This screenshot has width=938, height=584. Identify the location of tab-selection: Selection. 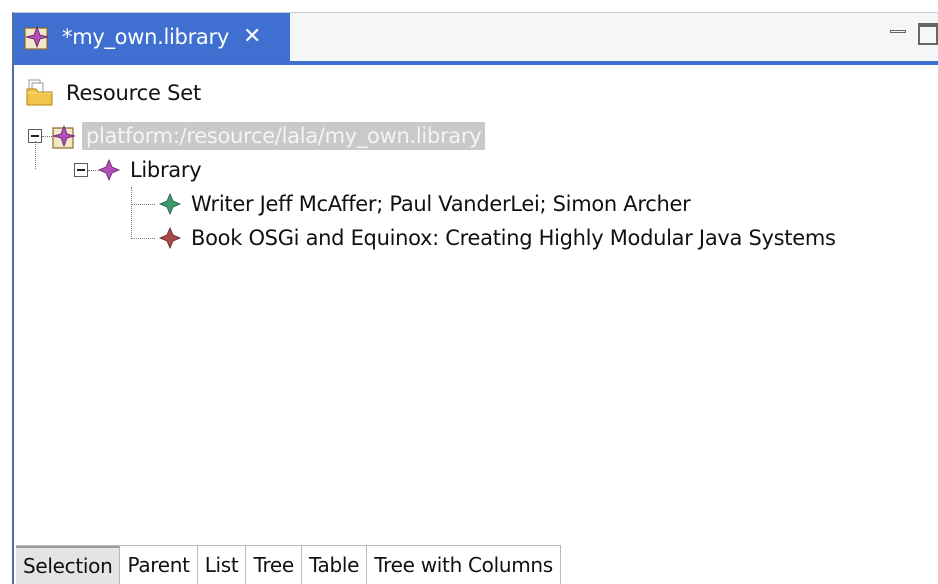
(68, 565).